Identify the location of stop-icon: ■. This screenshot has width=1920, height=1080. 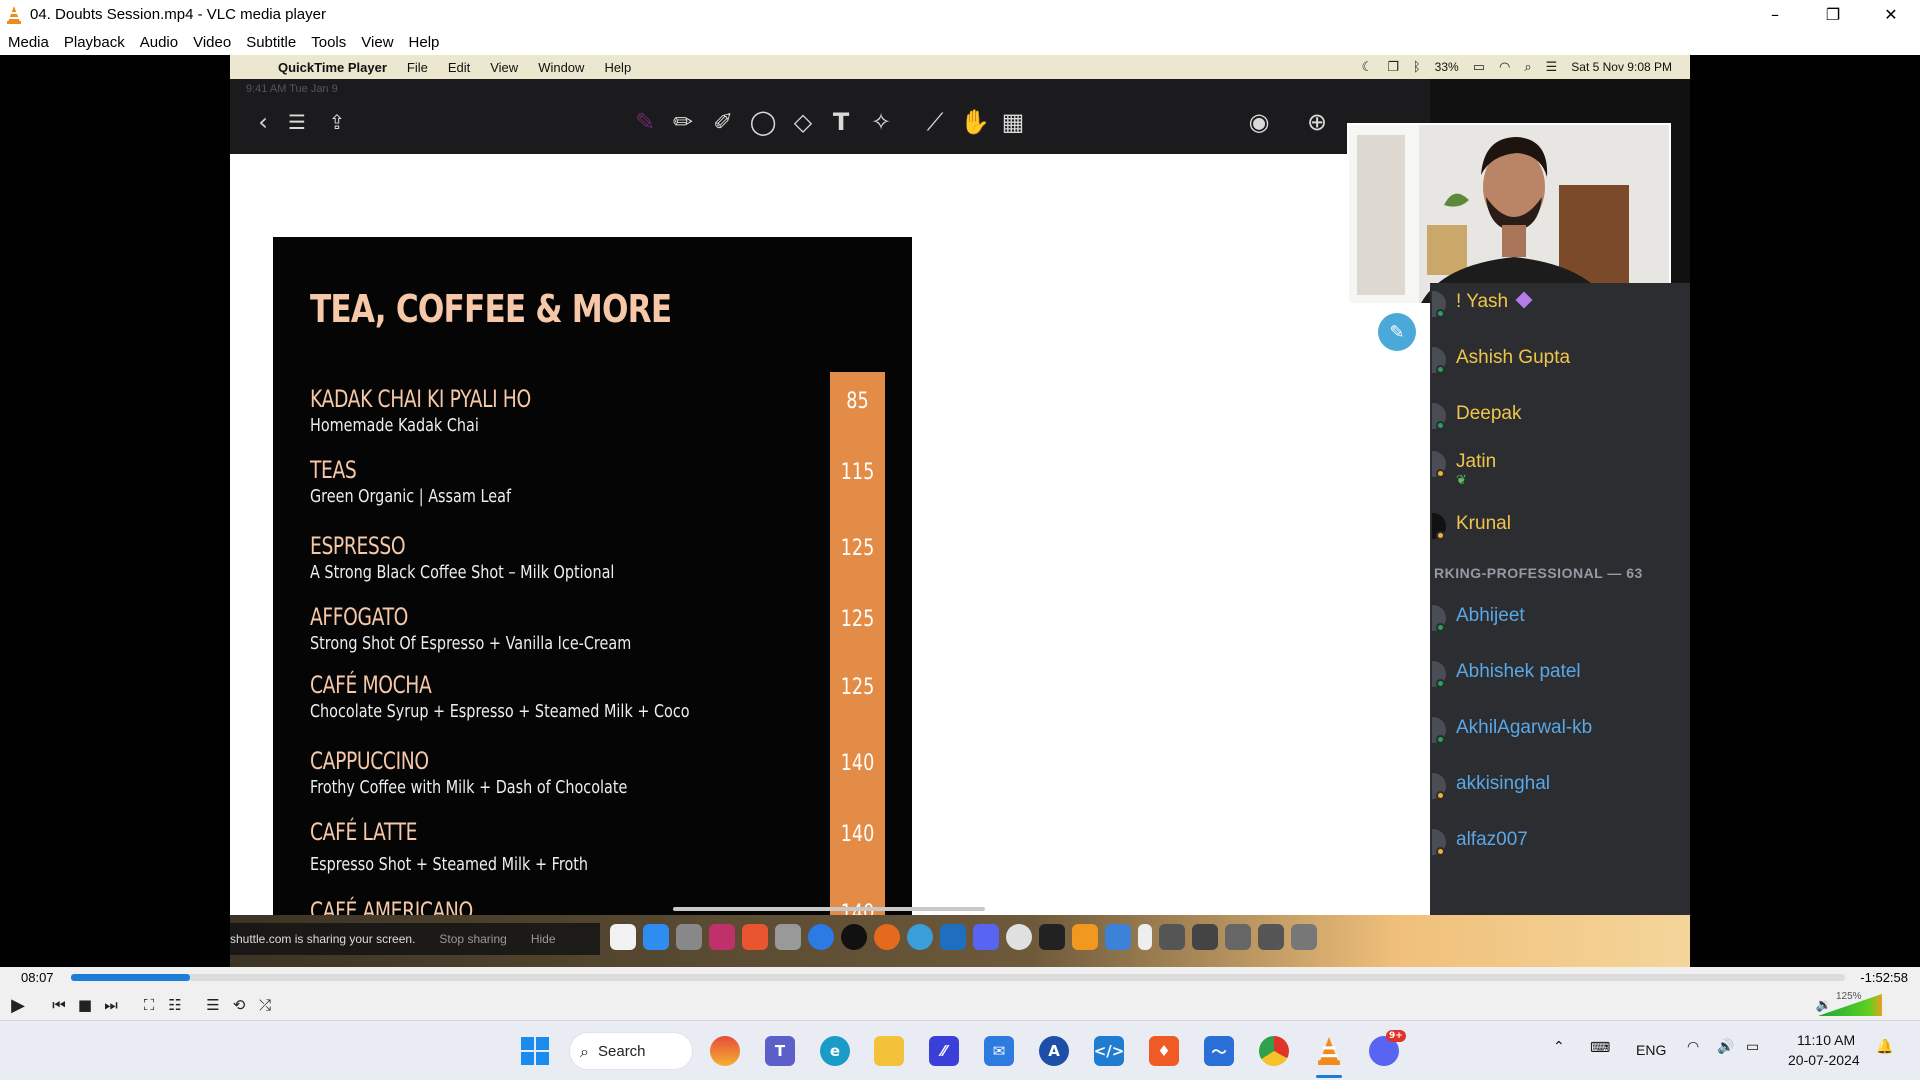
(85, 1005).